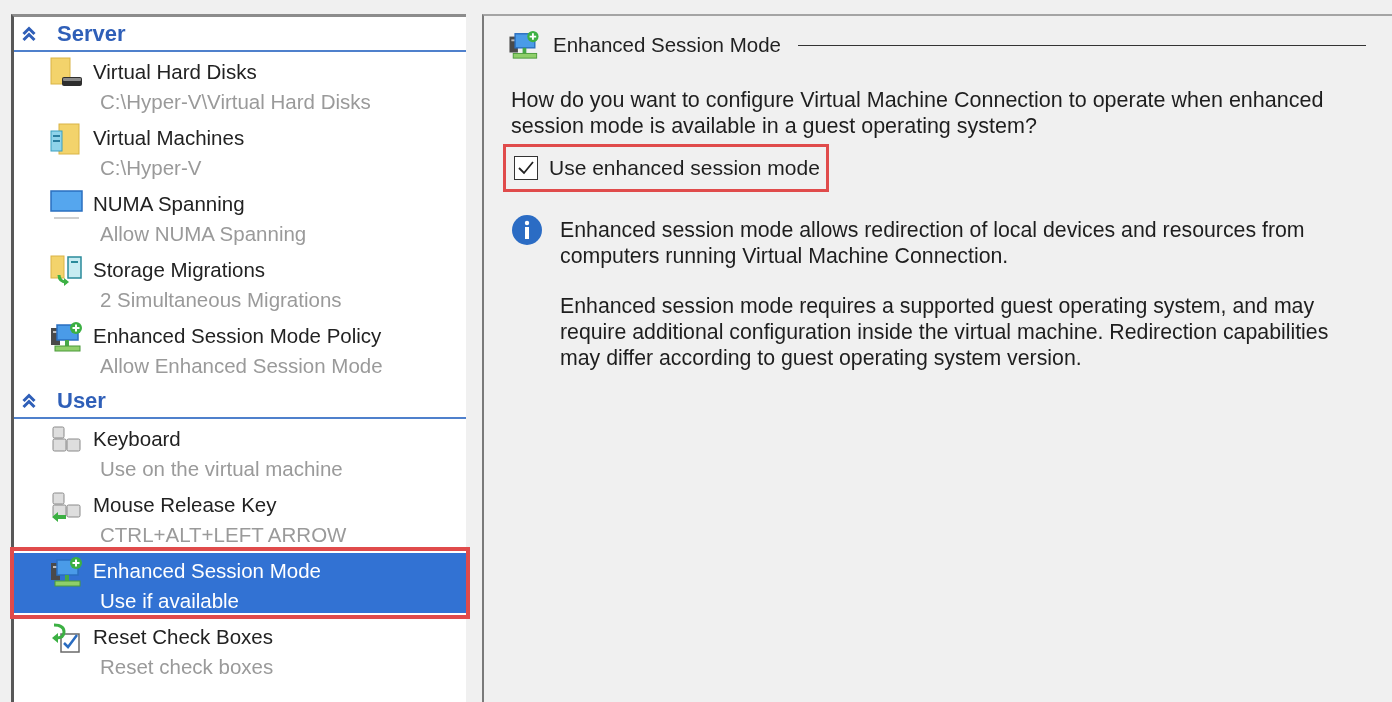 This screenshot has height=702, width=1392. What do you see at coordinates (240, 348) in the screenshot?
I see `sidebar-item: Enhanced Session Mode Policy Allow Enhanced Session Mode` at bounding box center [240, 348].